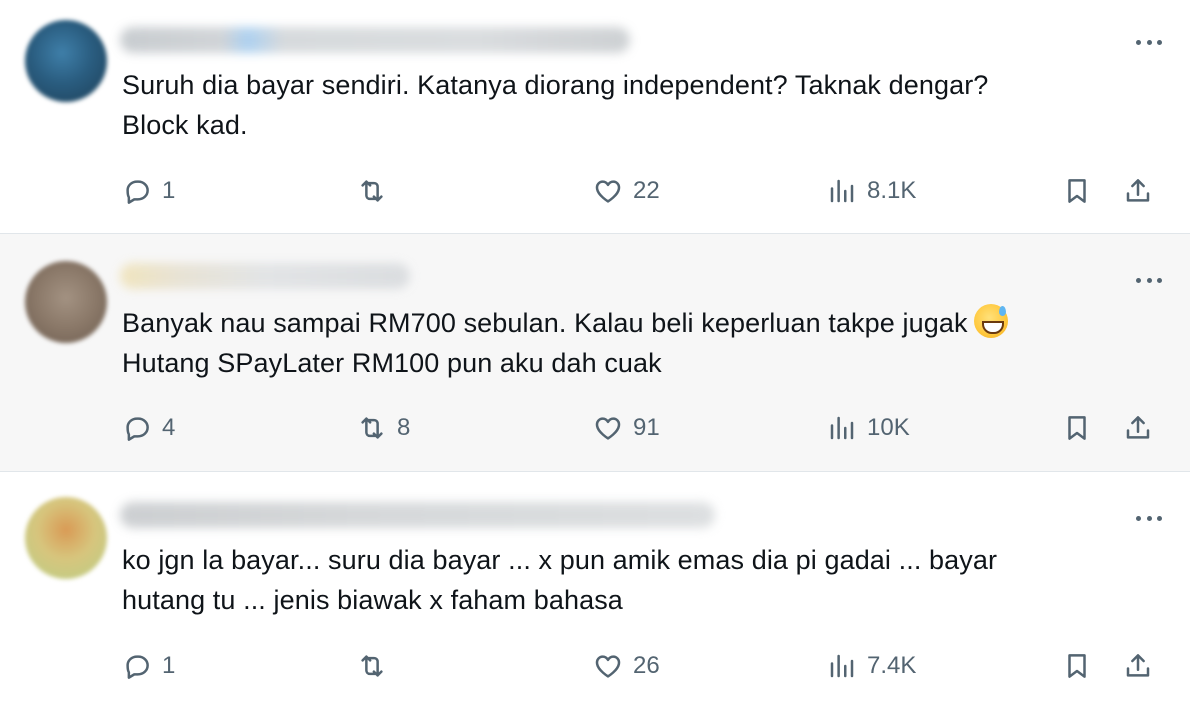  I want to click on action-bar: 1 26 7.4K, so click(595, 666).